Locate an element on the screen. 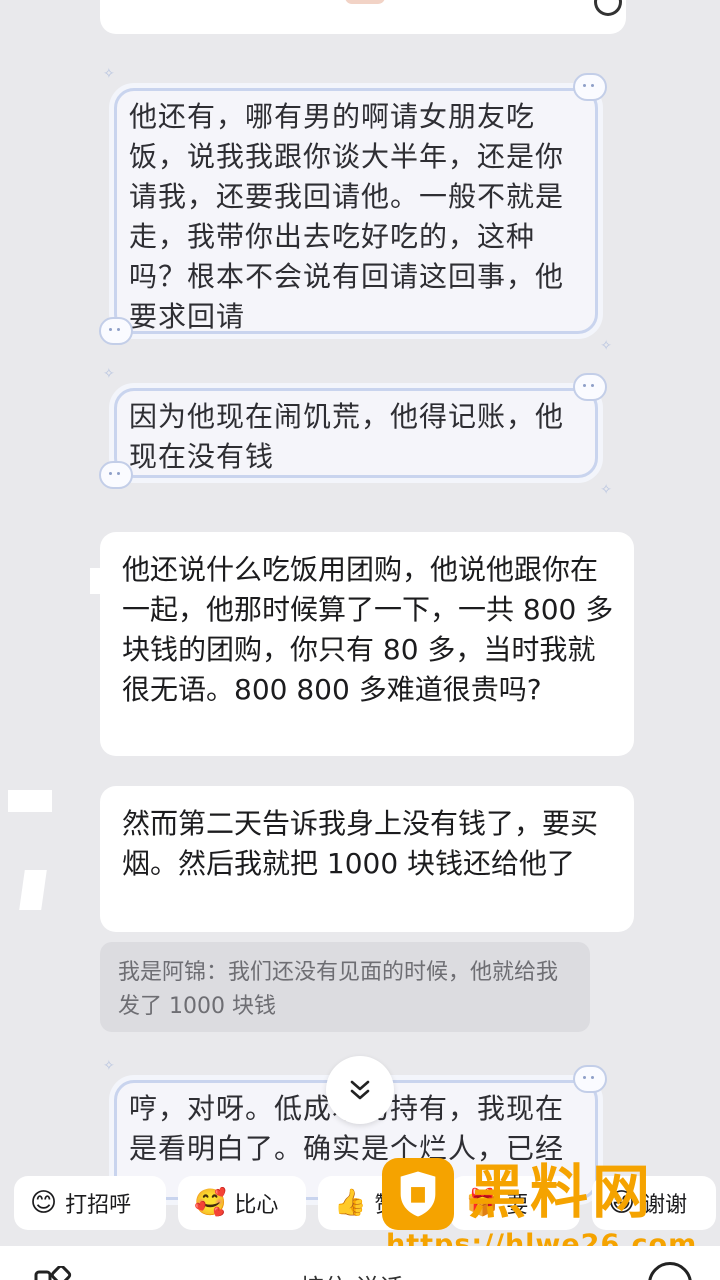 Image resolution: width=720 pixels, height=1280 pixels. more-options-icon is located at coordinates (670, 1271).